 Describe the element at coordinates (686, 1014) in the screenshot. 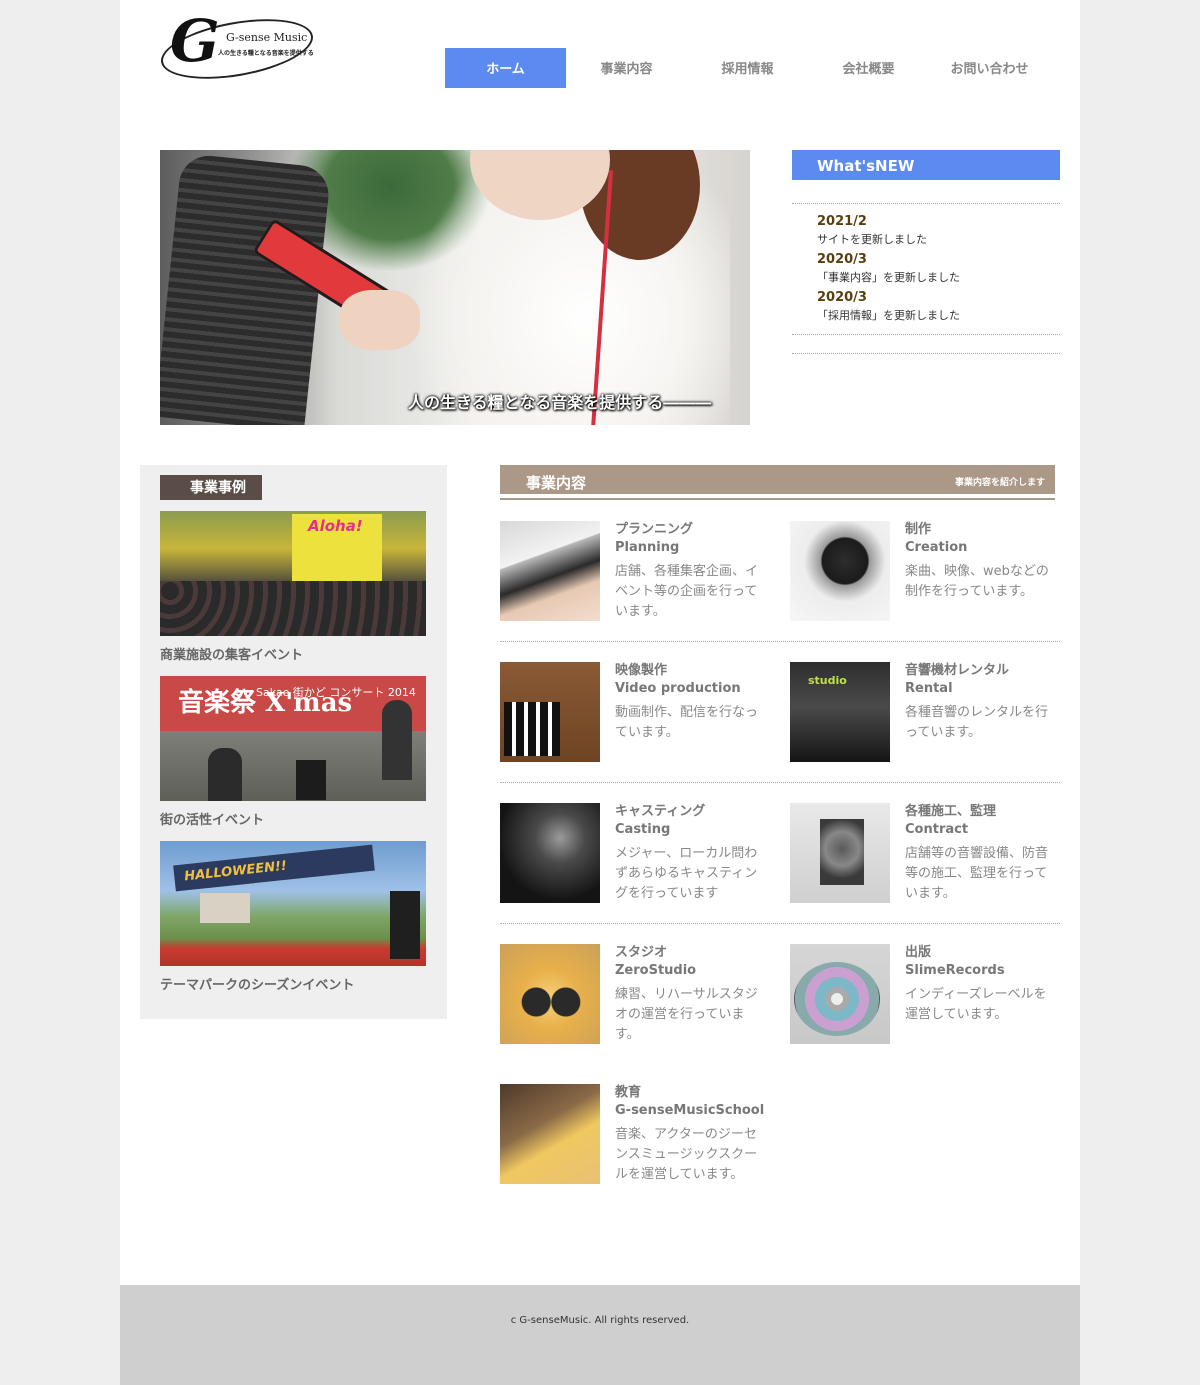

I see `service-desc: 練習、リハーサルスタジオの運営を行っています。` at that location.